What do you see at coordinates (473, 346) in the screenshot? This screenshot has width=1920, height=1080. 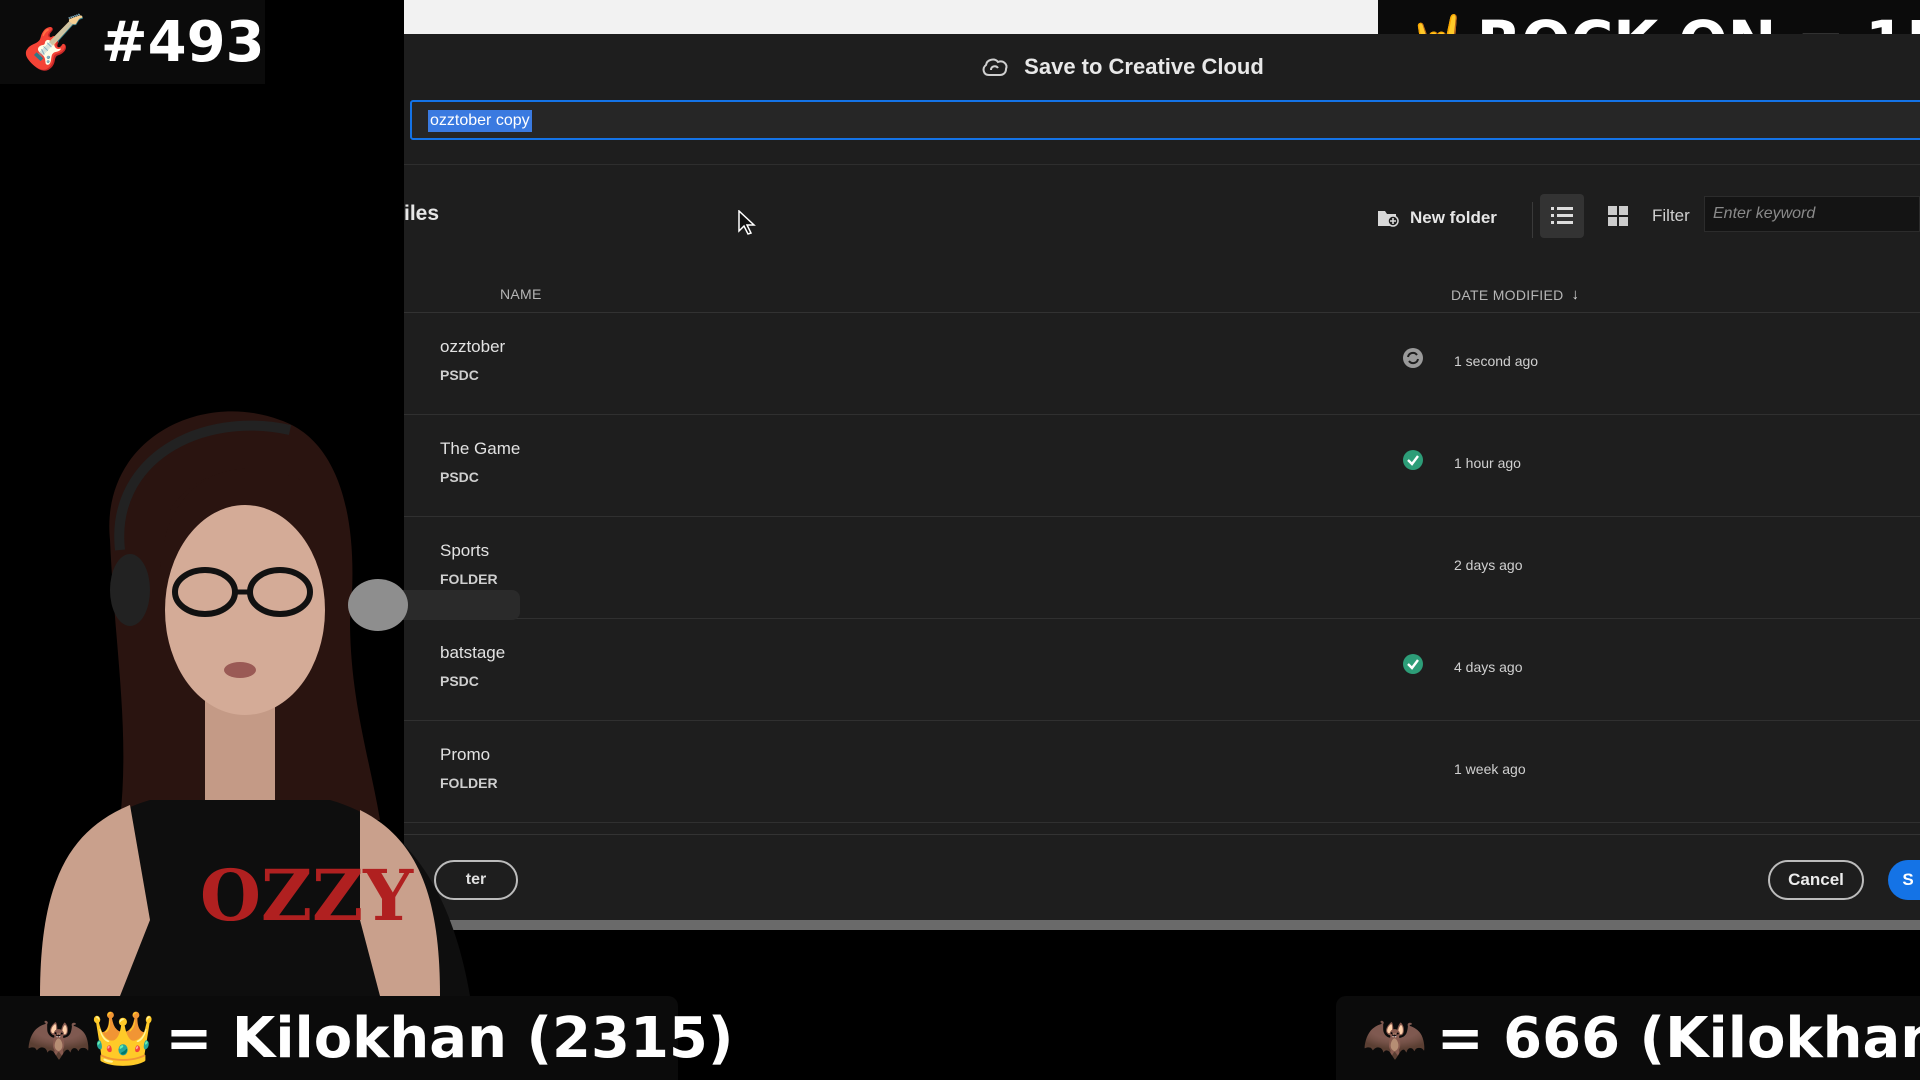 I see `file-name: ozztober` at bounding box center [473, 346].